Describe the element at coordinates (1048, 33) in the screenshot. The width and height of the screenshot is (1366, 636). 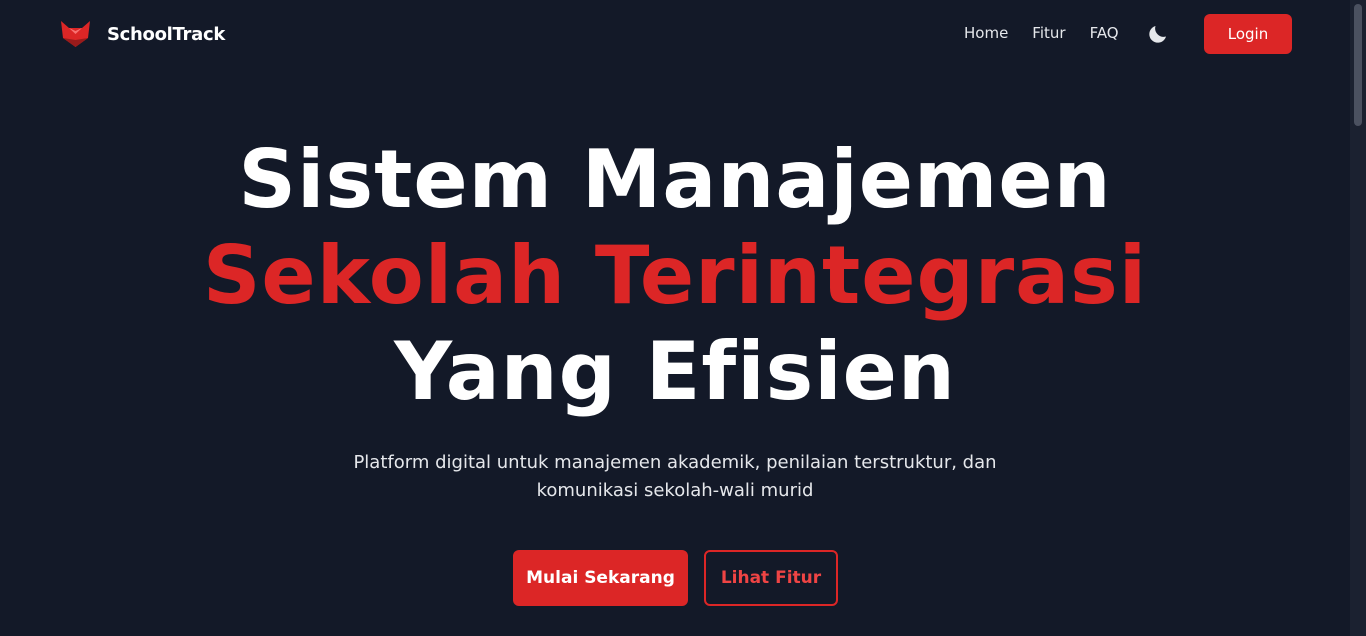
I see `nav-link-fitur: Fitur` at that location.